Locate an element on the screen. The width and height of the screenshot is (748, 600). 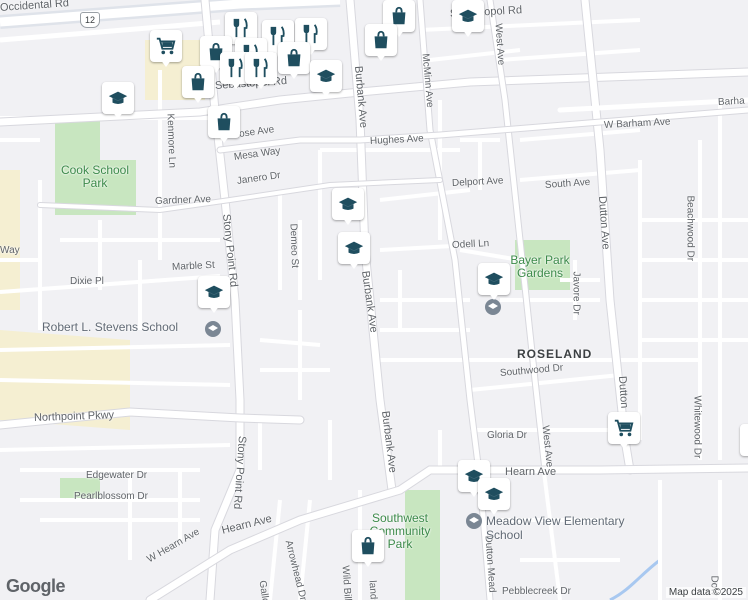
label-dixie-pl: Dixie Pl is located at coordinates (87, 281).